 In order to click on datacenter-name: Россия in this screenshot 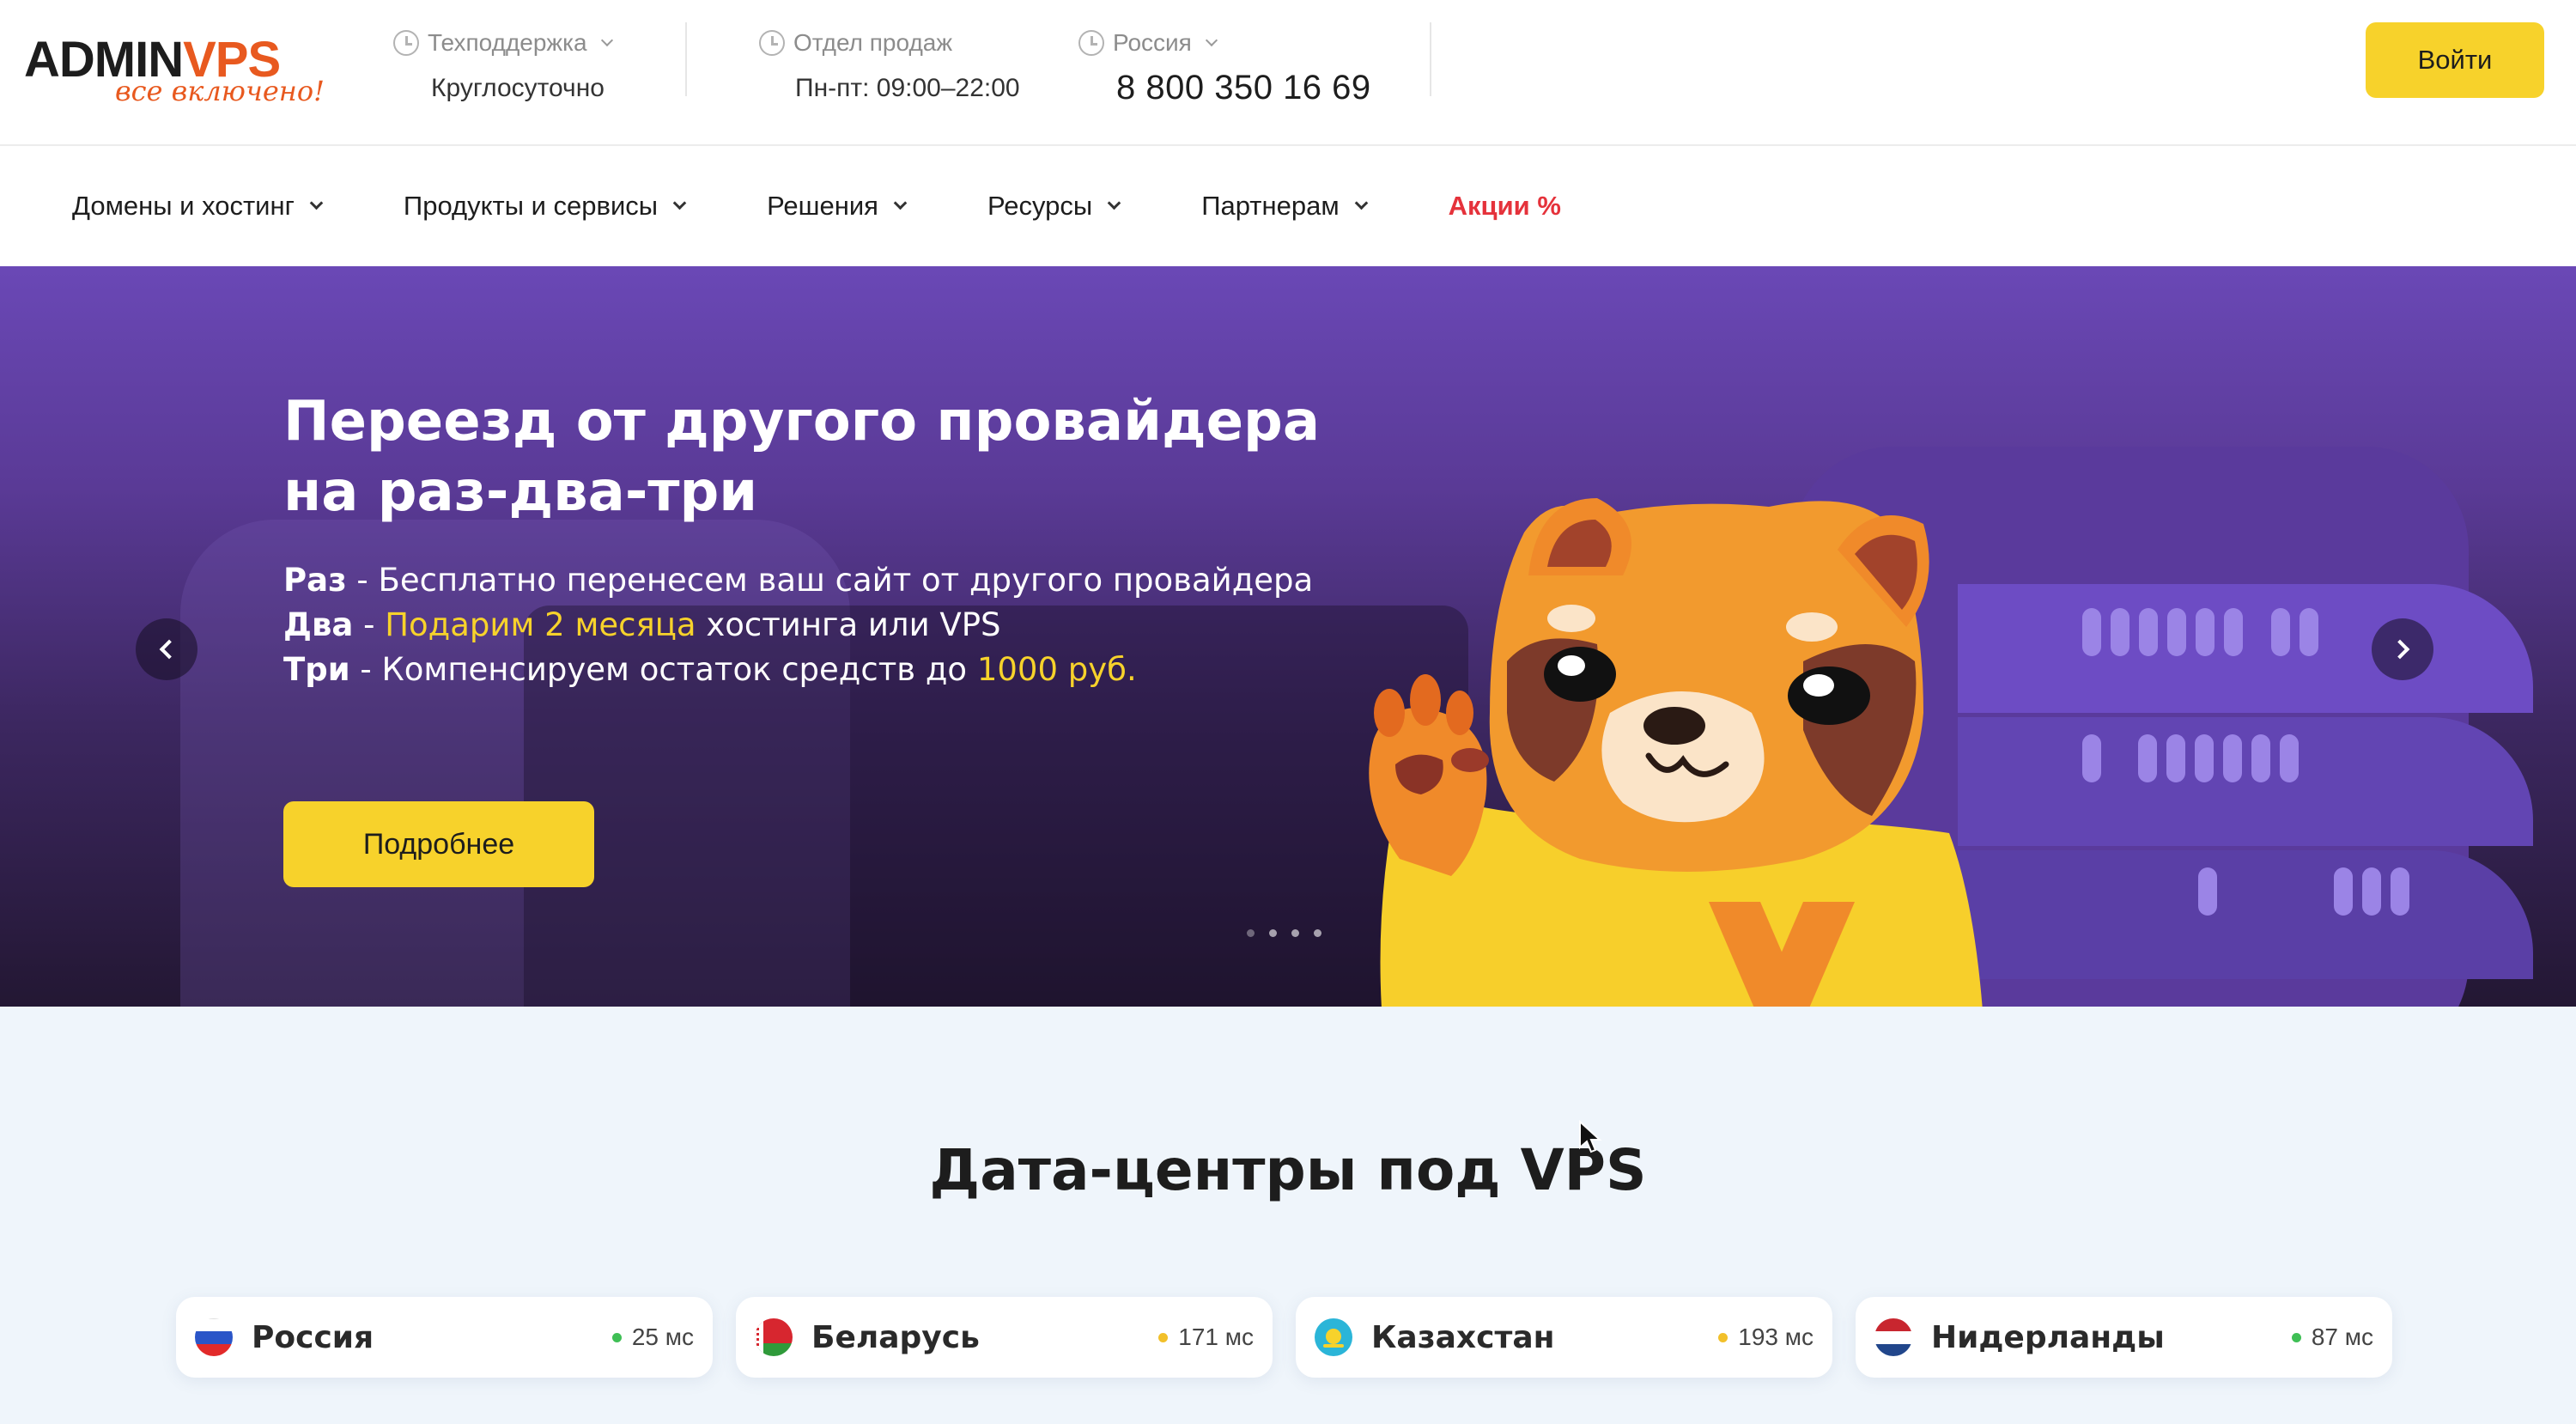, I will do `click(313, 1337)`.